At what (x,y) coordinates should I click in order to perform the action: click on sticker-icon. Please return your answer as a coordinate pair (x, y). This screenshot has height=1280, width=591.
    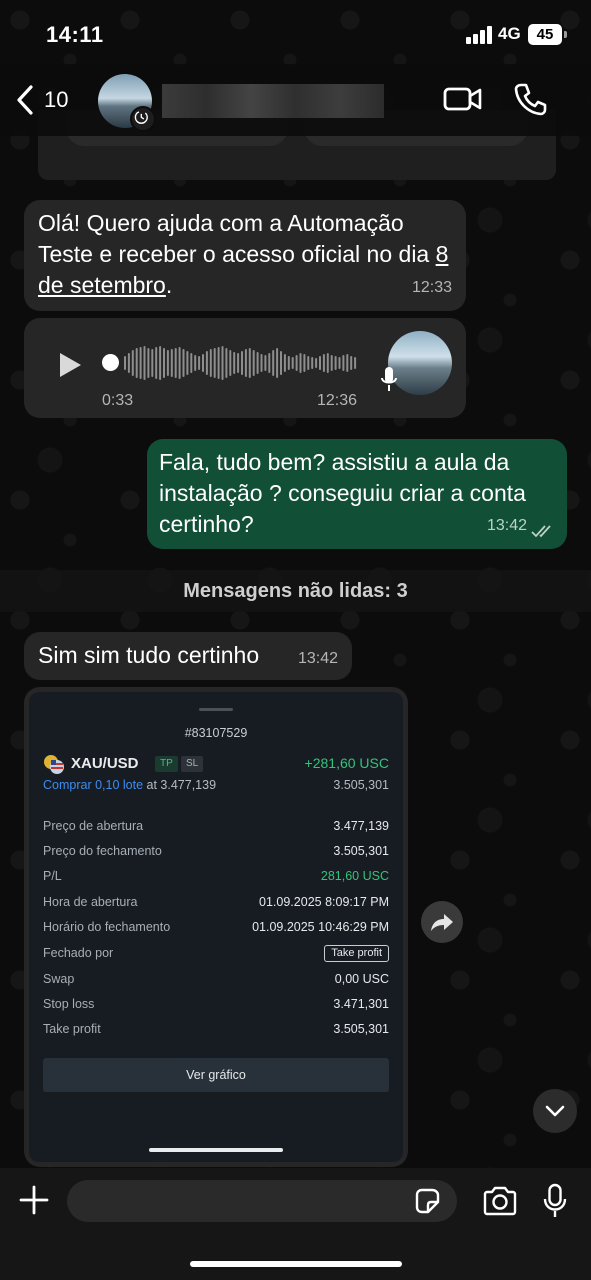
    Looking at the image, I should click on (427, 1201).